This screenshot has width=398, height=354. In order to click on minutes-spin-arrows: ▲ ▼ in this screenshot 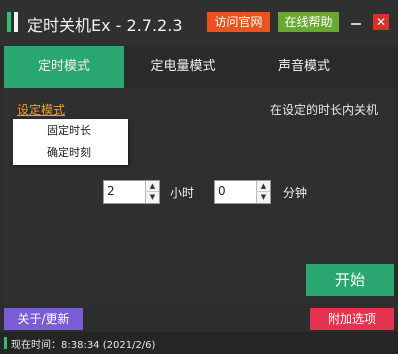, I will do `click(263, 192)`.